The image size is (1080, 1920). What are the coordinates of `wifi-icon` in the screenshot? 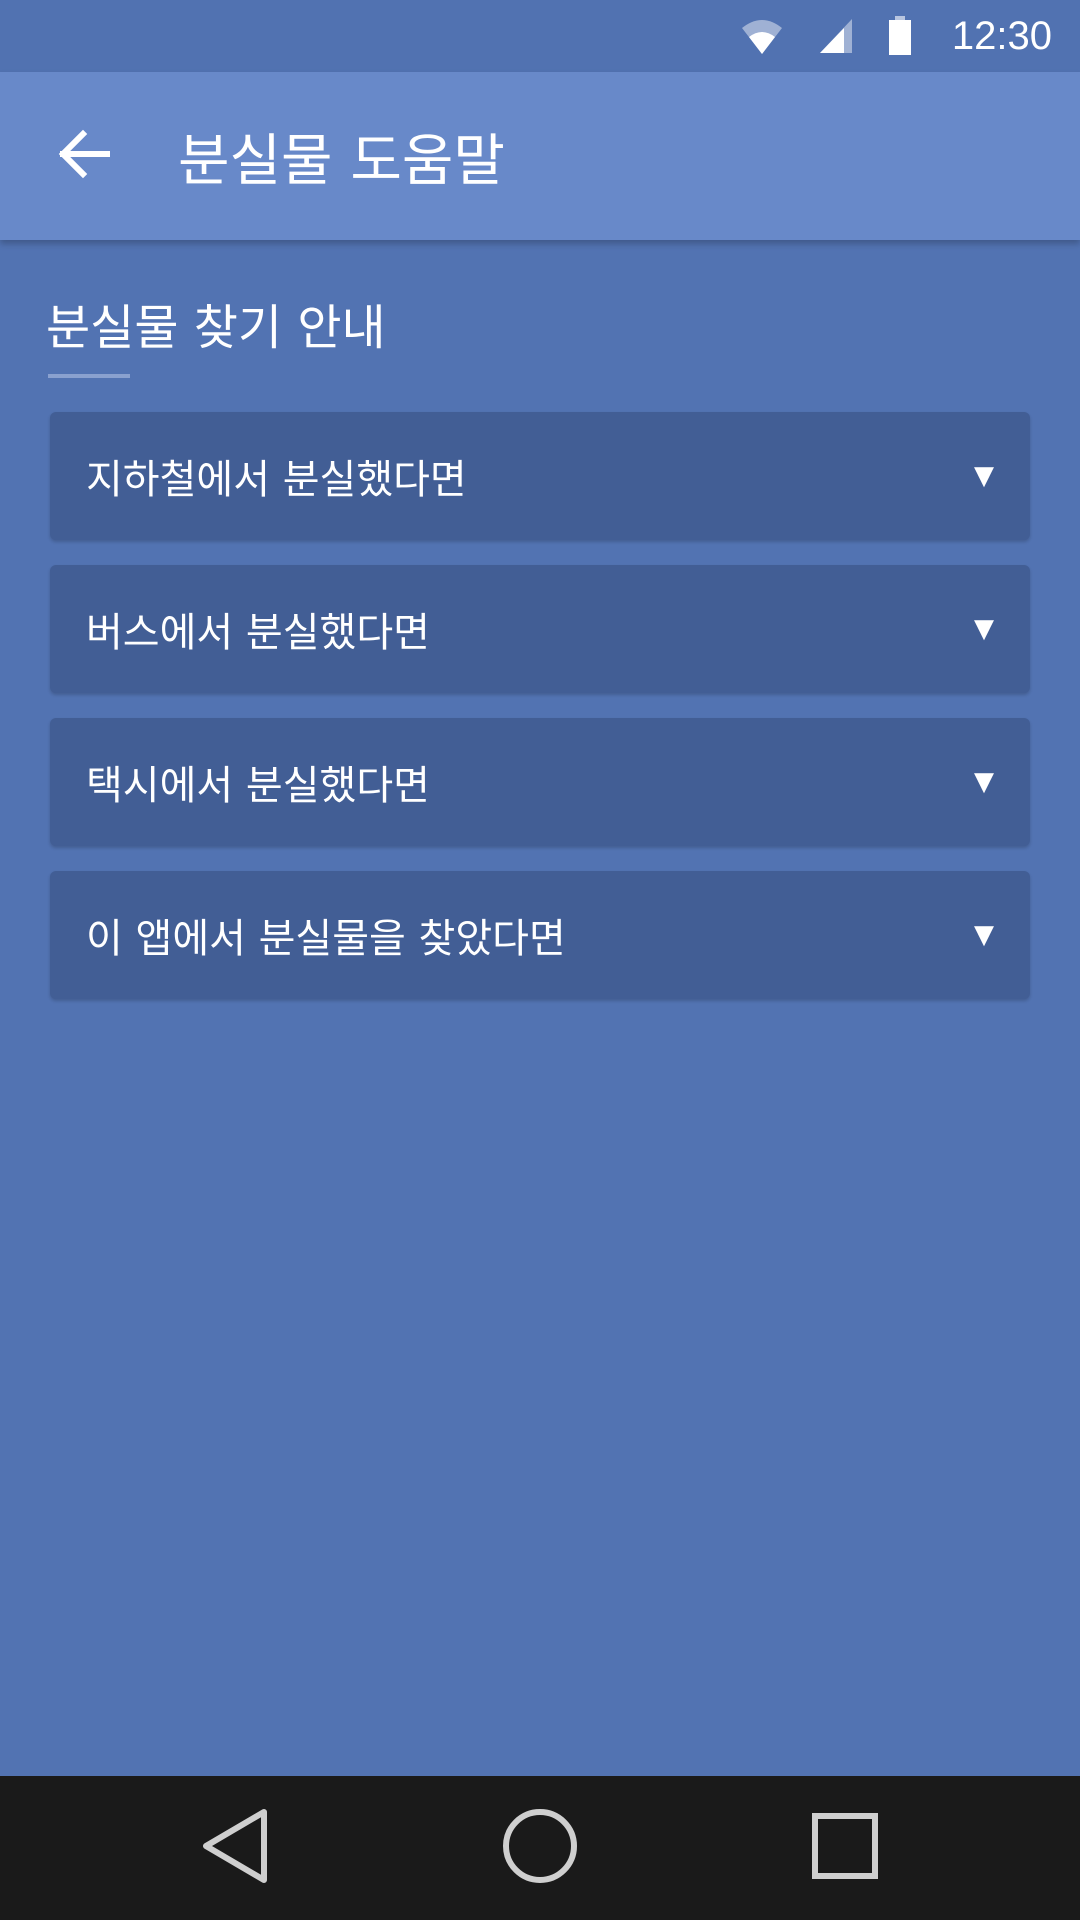 It's located at (762, 36).